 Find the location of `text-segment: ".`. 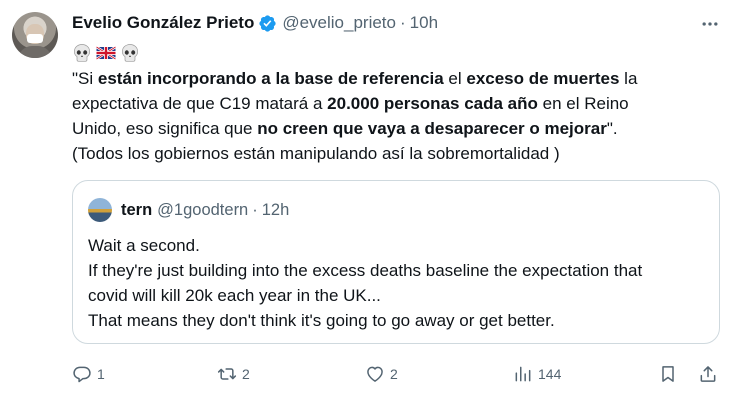

text-segment: ". is located at coordinates (612, 128).